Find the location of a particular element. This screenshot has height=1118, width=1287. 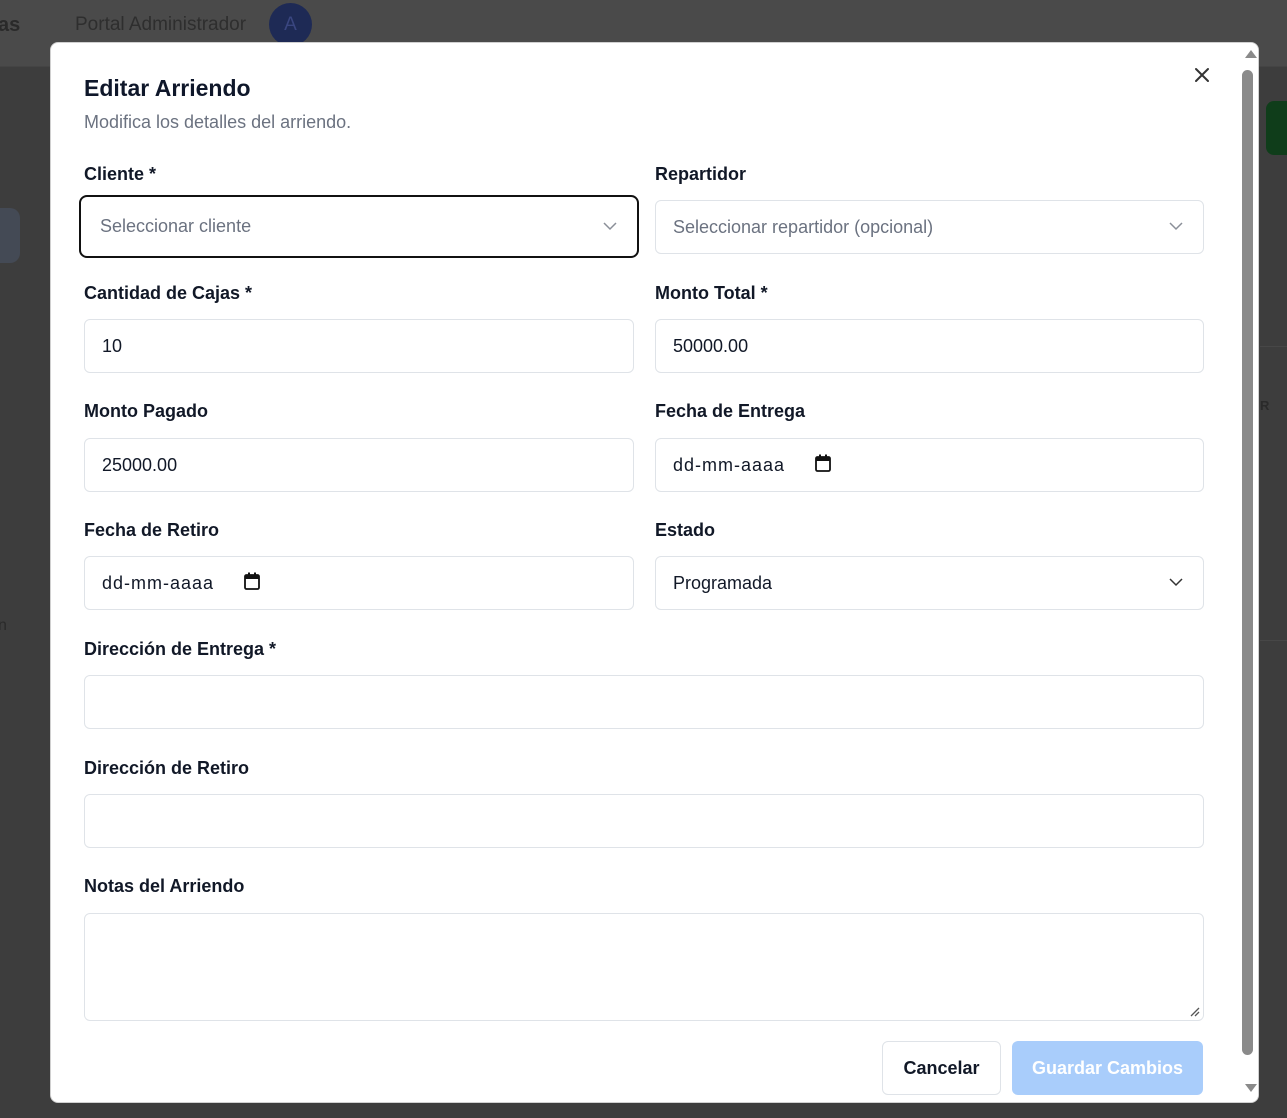

monto-total-input: 50000.00 is located at coordinates (929, 346).